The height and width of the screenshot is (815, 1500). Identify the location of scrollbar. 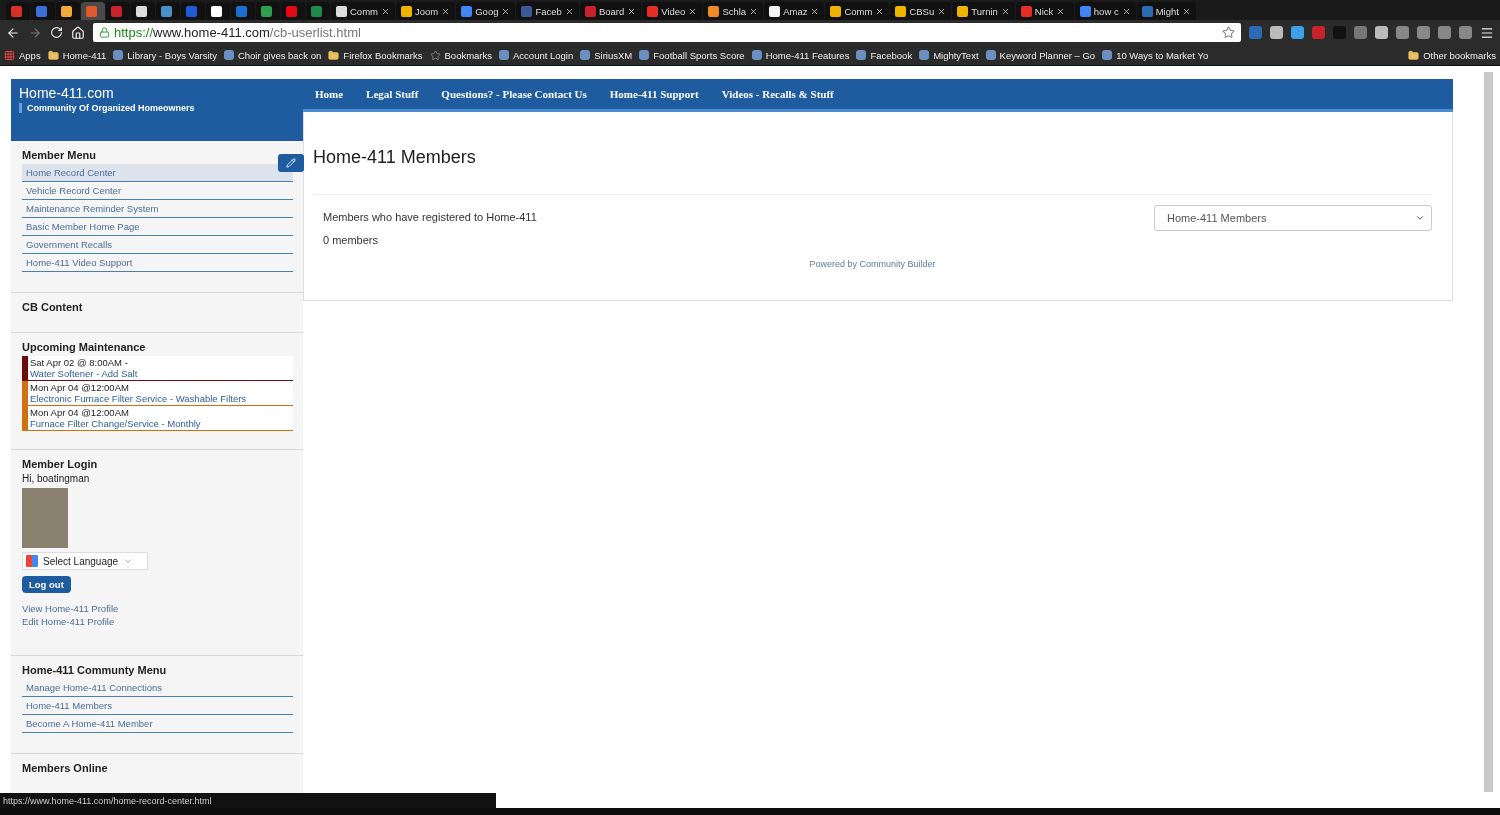
(1488, 432).